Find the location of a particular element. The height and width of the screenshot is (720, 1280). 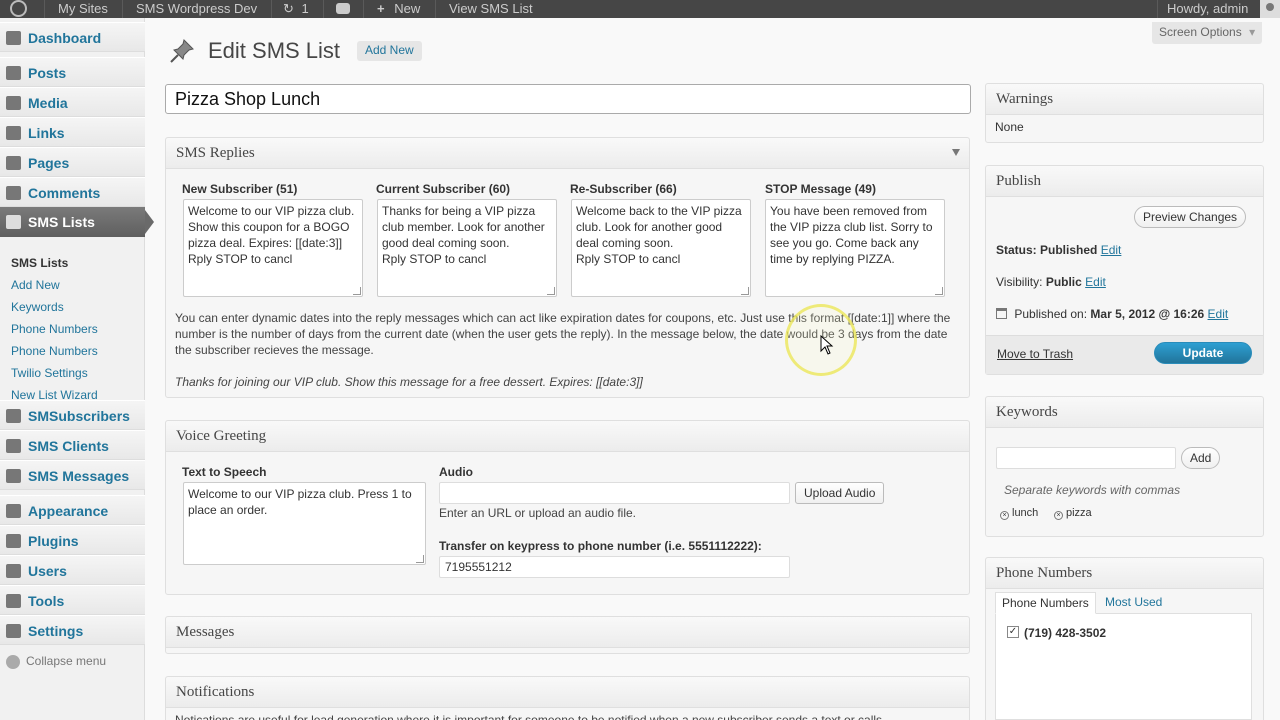

menu-sms-messages: SMS Messages is located at coordinates (72, 475).